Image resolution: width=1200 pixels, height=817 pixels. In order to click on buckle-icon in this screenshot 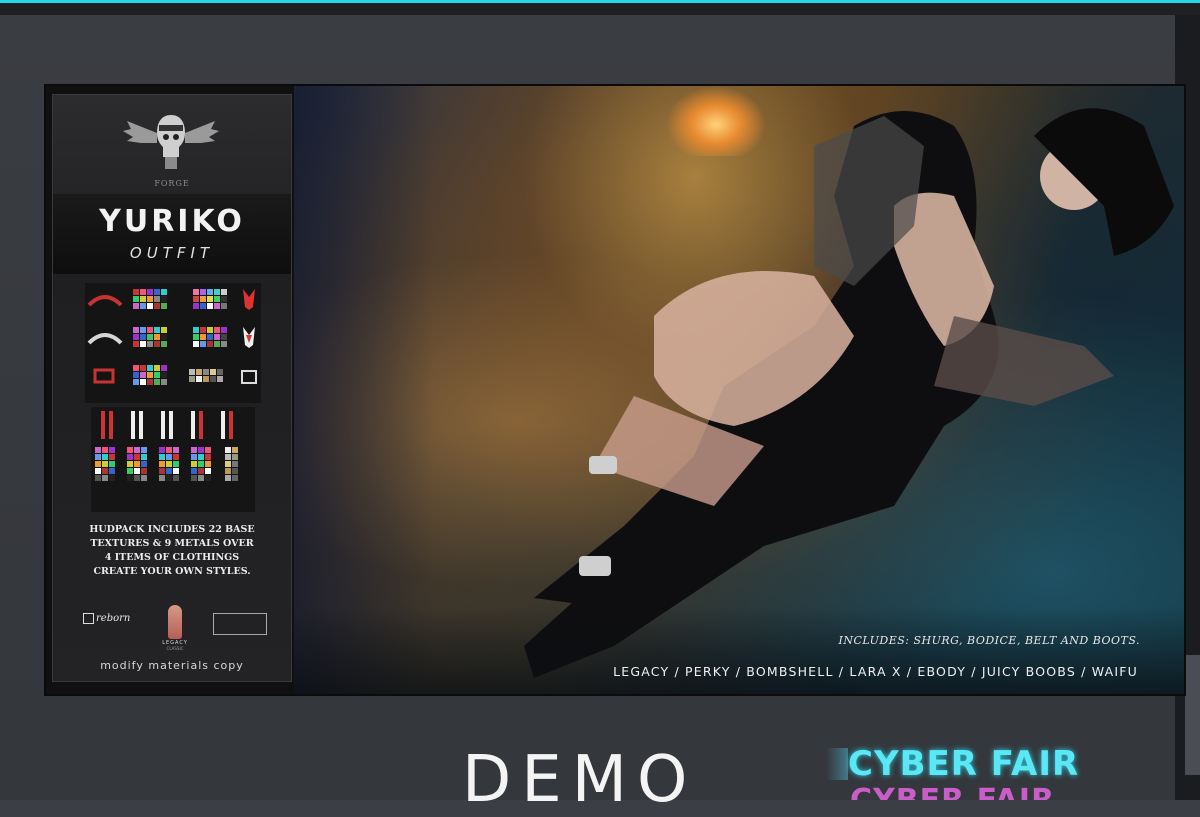, I will do `click(104, 376)`.